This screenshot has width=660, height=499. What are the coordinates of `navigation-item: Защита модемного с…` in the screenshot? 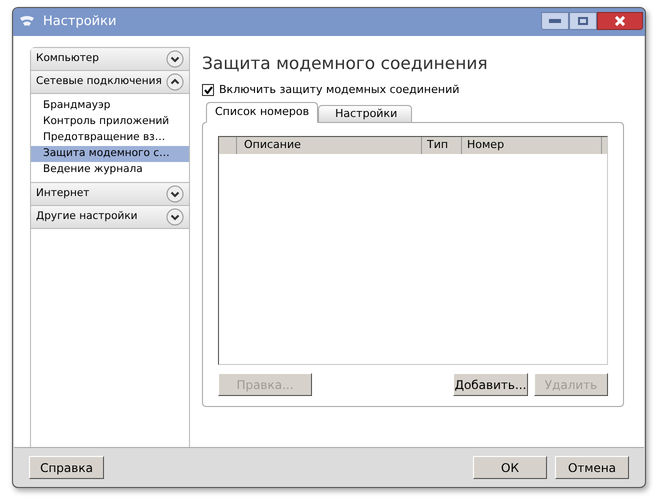 It's located at (110, 154).